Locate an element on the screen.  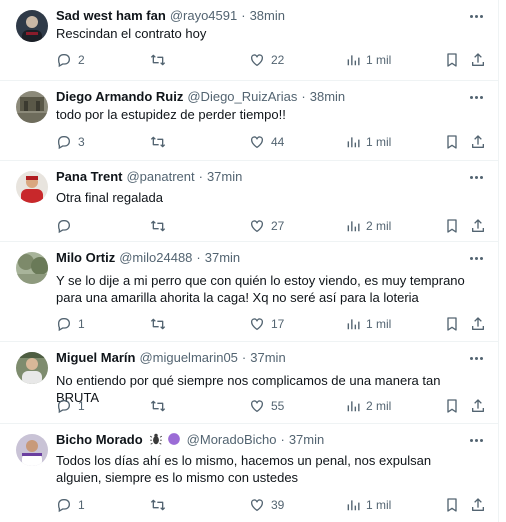
display-name: Sad west ham fan is located at coordinates (111, 15).